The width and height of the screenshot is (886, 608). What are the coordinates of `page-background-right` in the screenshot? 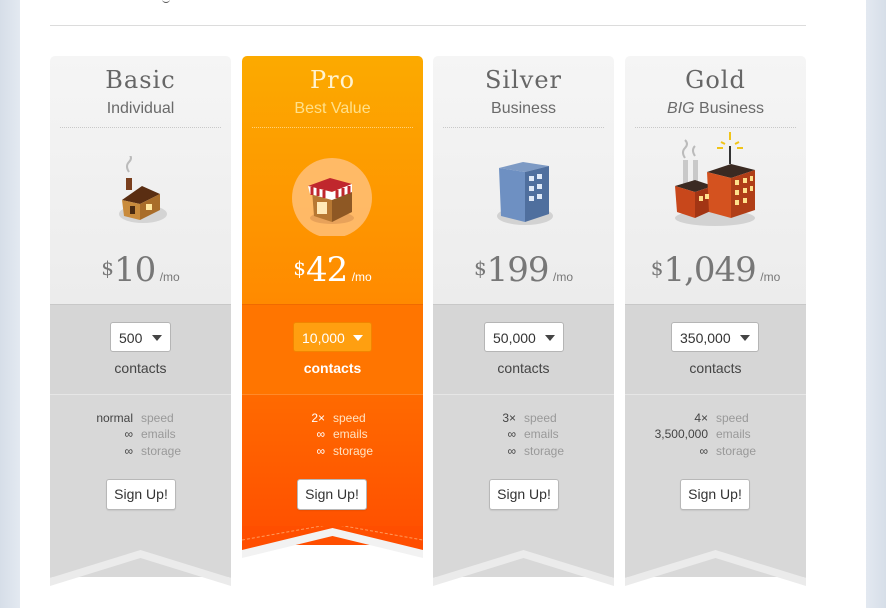 It's located at (876, 304).